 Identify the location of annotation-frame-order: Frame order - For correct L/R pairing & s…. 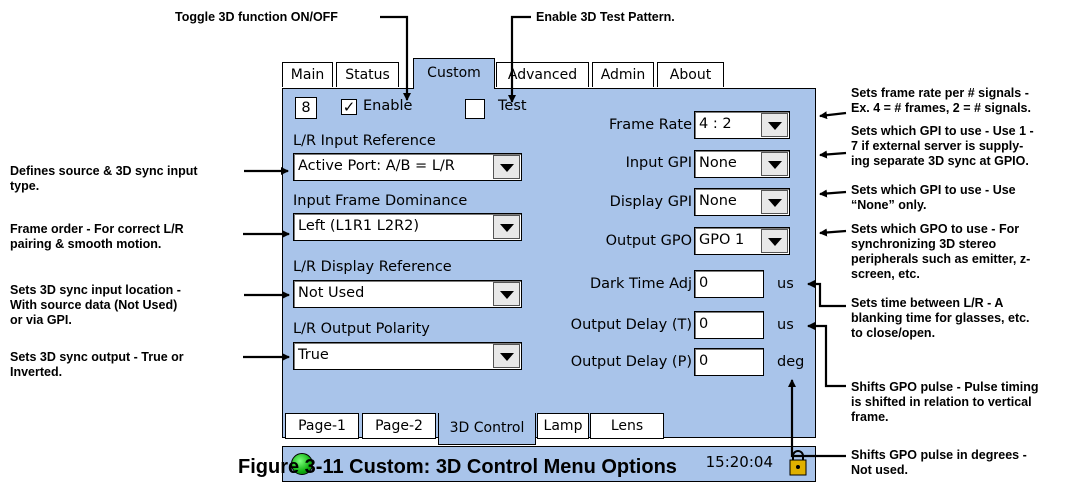
(97, 236).